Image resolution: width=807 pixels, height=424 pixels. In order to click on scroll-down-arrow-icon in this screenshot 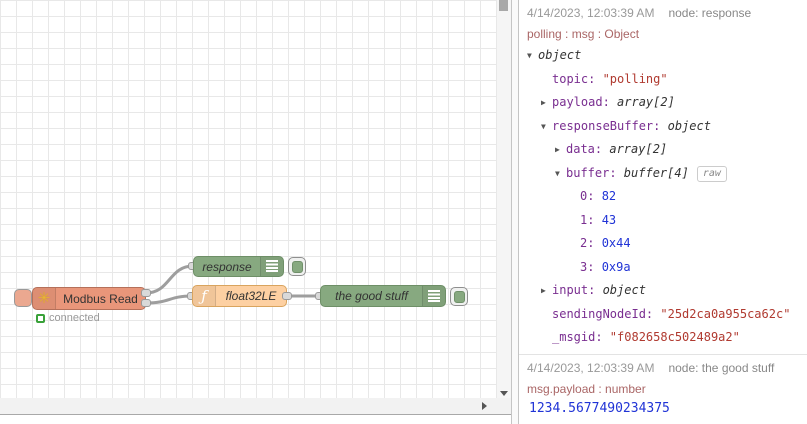, I will do `click(504, 393)`.